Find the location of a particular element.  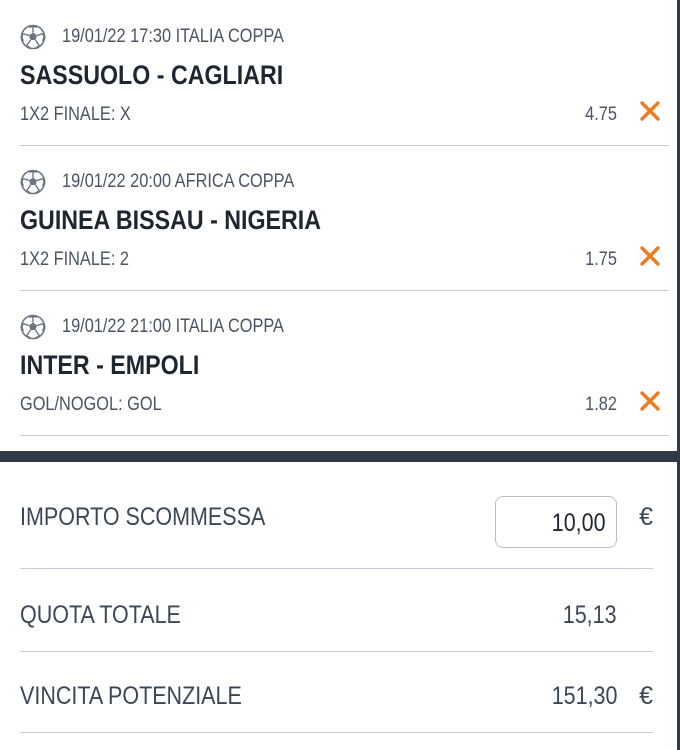

event-datetime: 19/01/22 20:00 is located at coordinates (117, 181).